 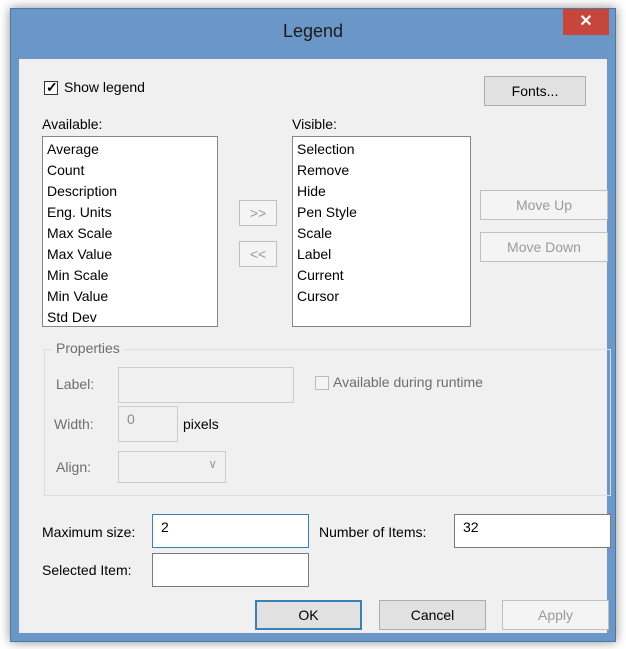 What do you see at coordinates (172, 467) in the screenshot?
I see `align-select: ∨` at bounding box center [172, 467].